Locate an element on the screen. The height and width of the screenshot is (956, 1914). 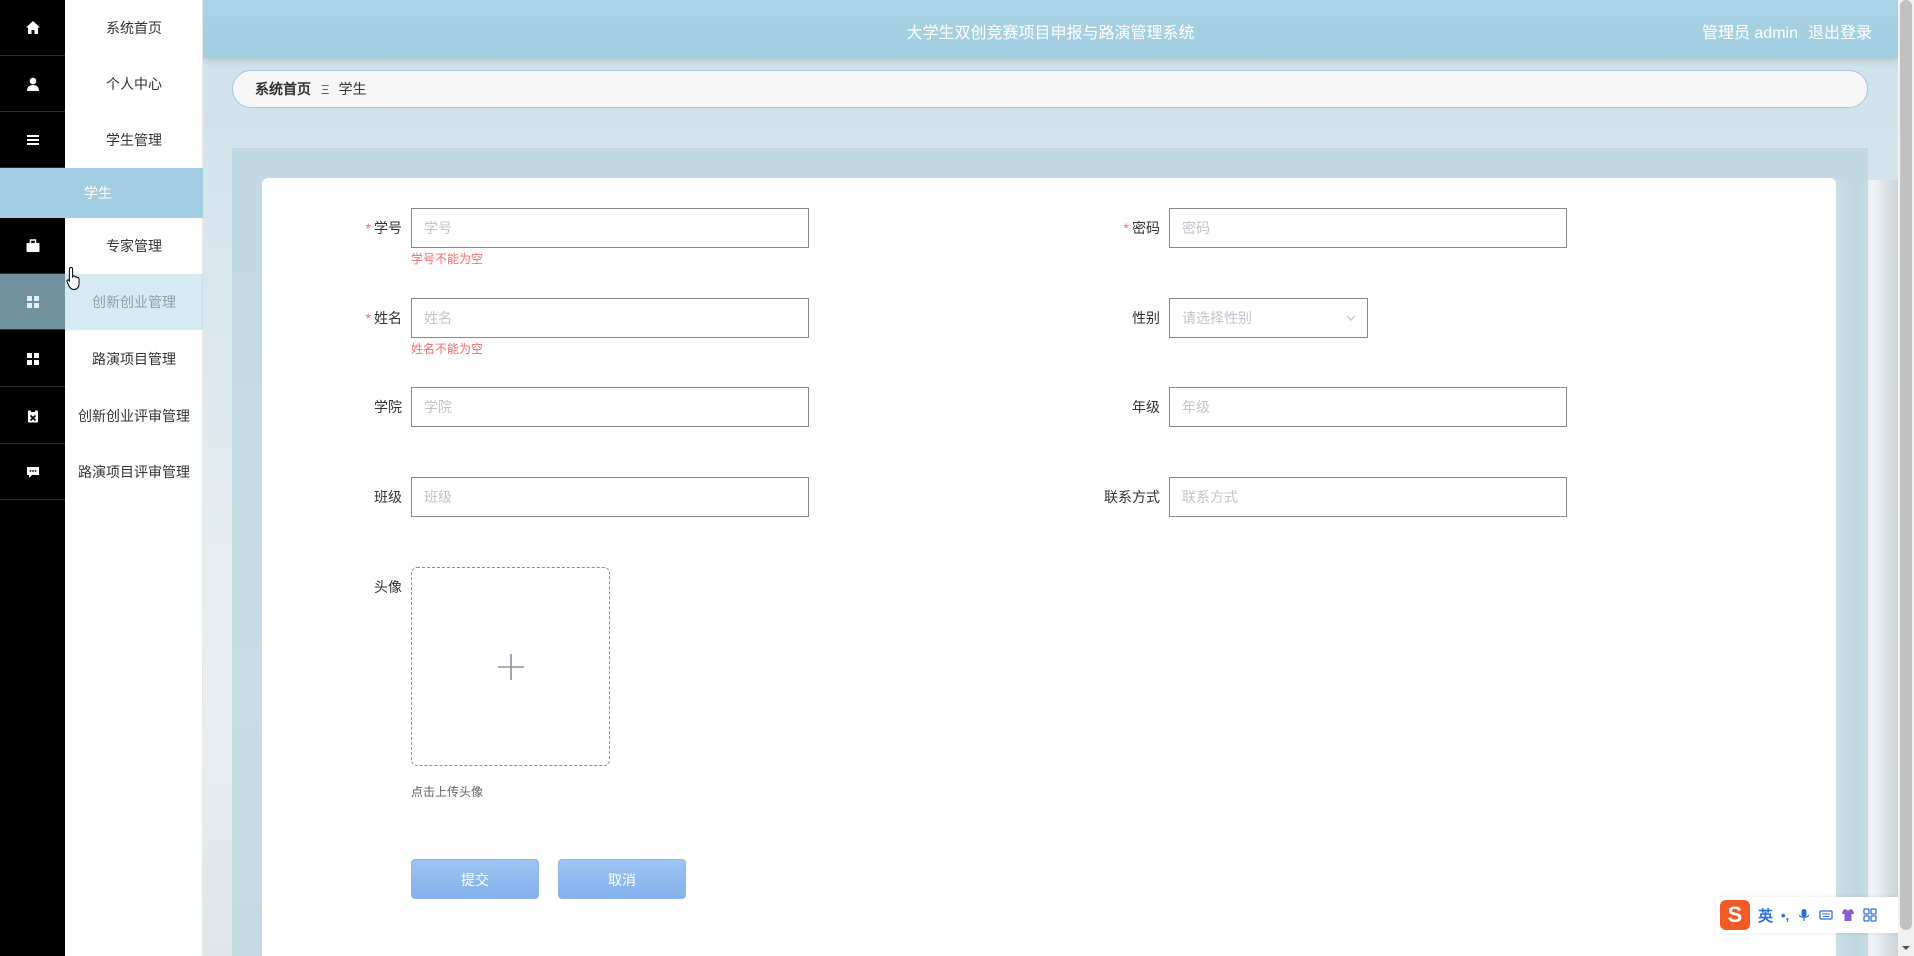
breadcrumb-current: 学生 is located at coordinates (352, 89).